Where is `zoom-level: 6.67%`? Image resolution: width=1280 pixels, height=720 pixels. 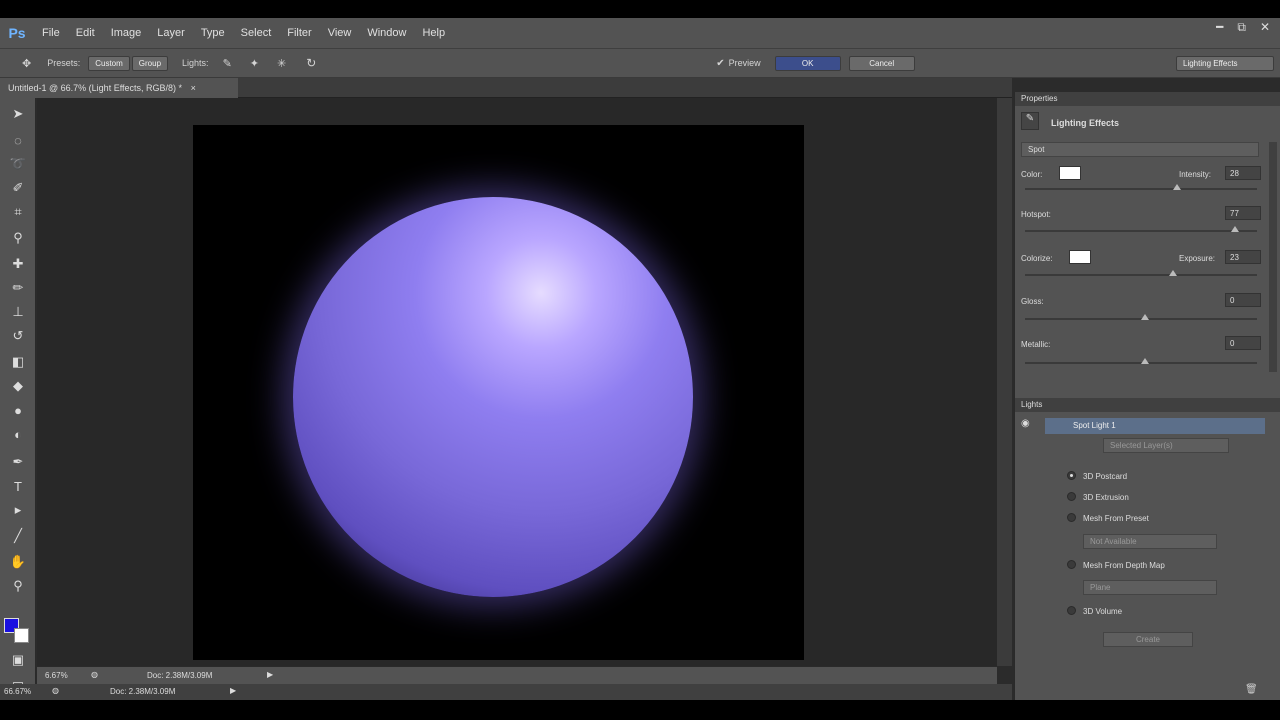 zoom-level: 6.67% is located at coordinates (56, 675).